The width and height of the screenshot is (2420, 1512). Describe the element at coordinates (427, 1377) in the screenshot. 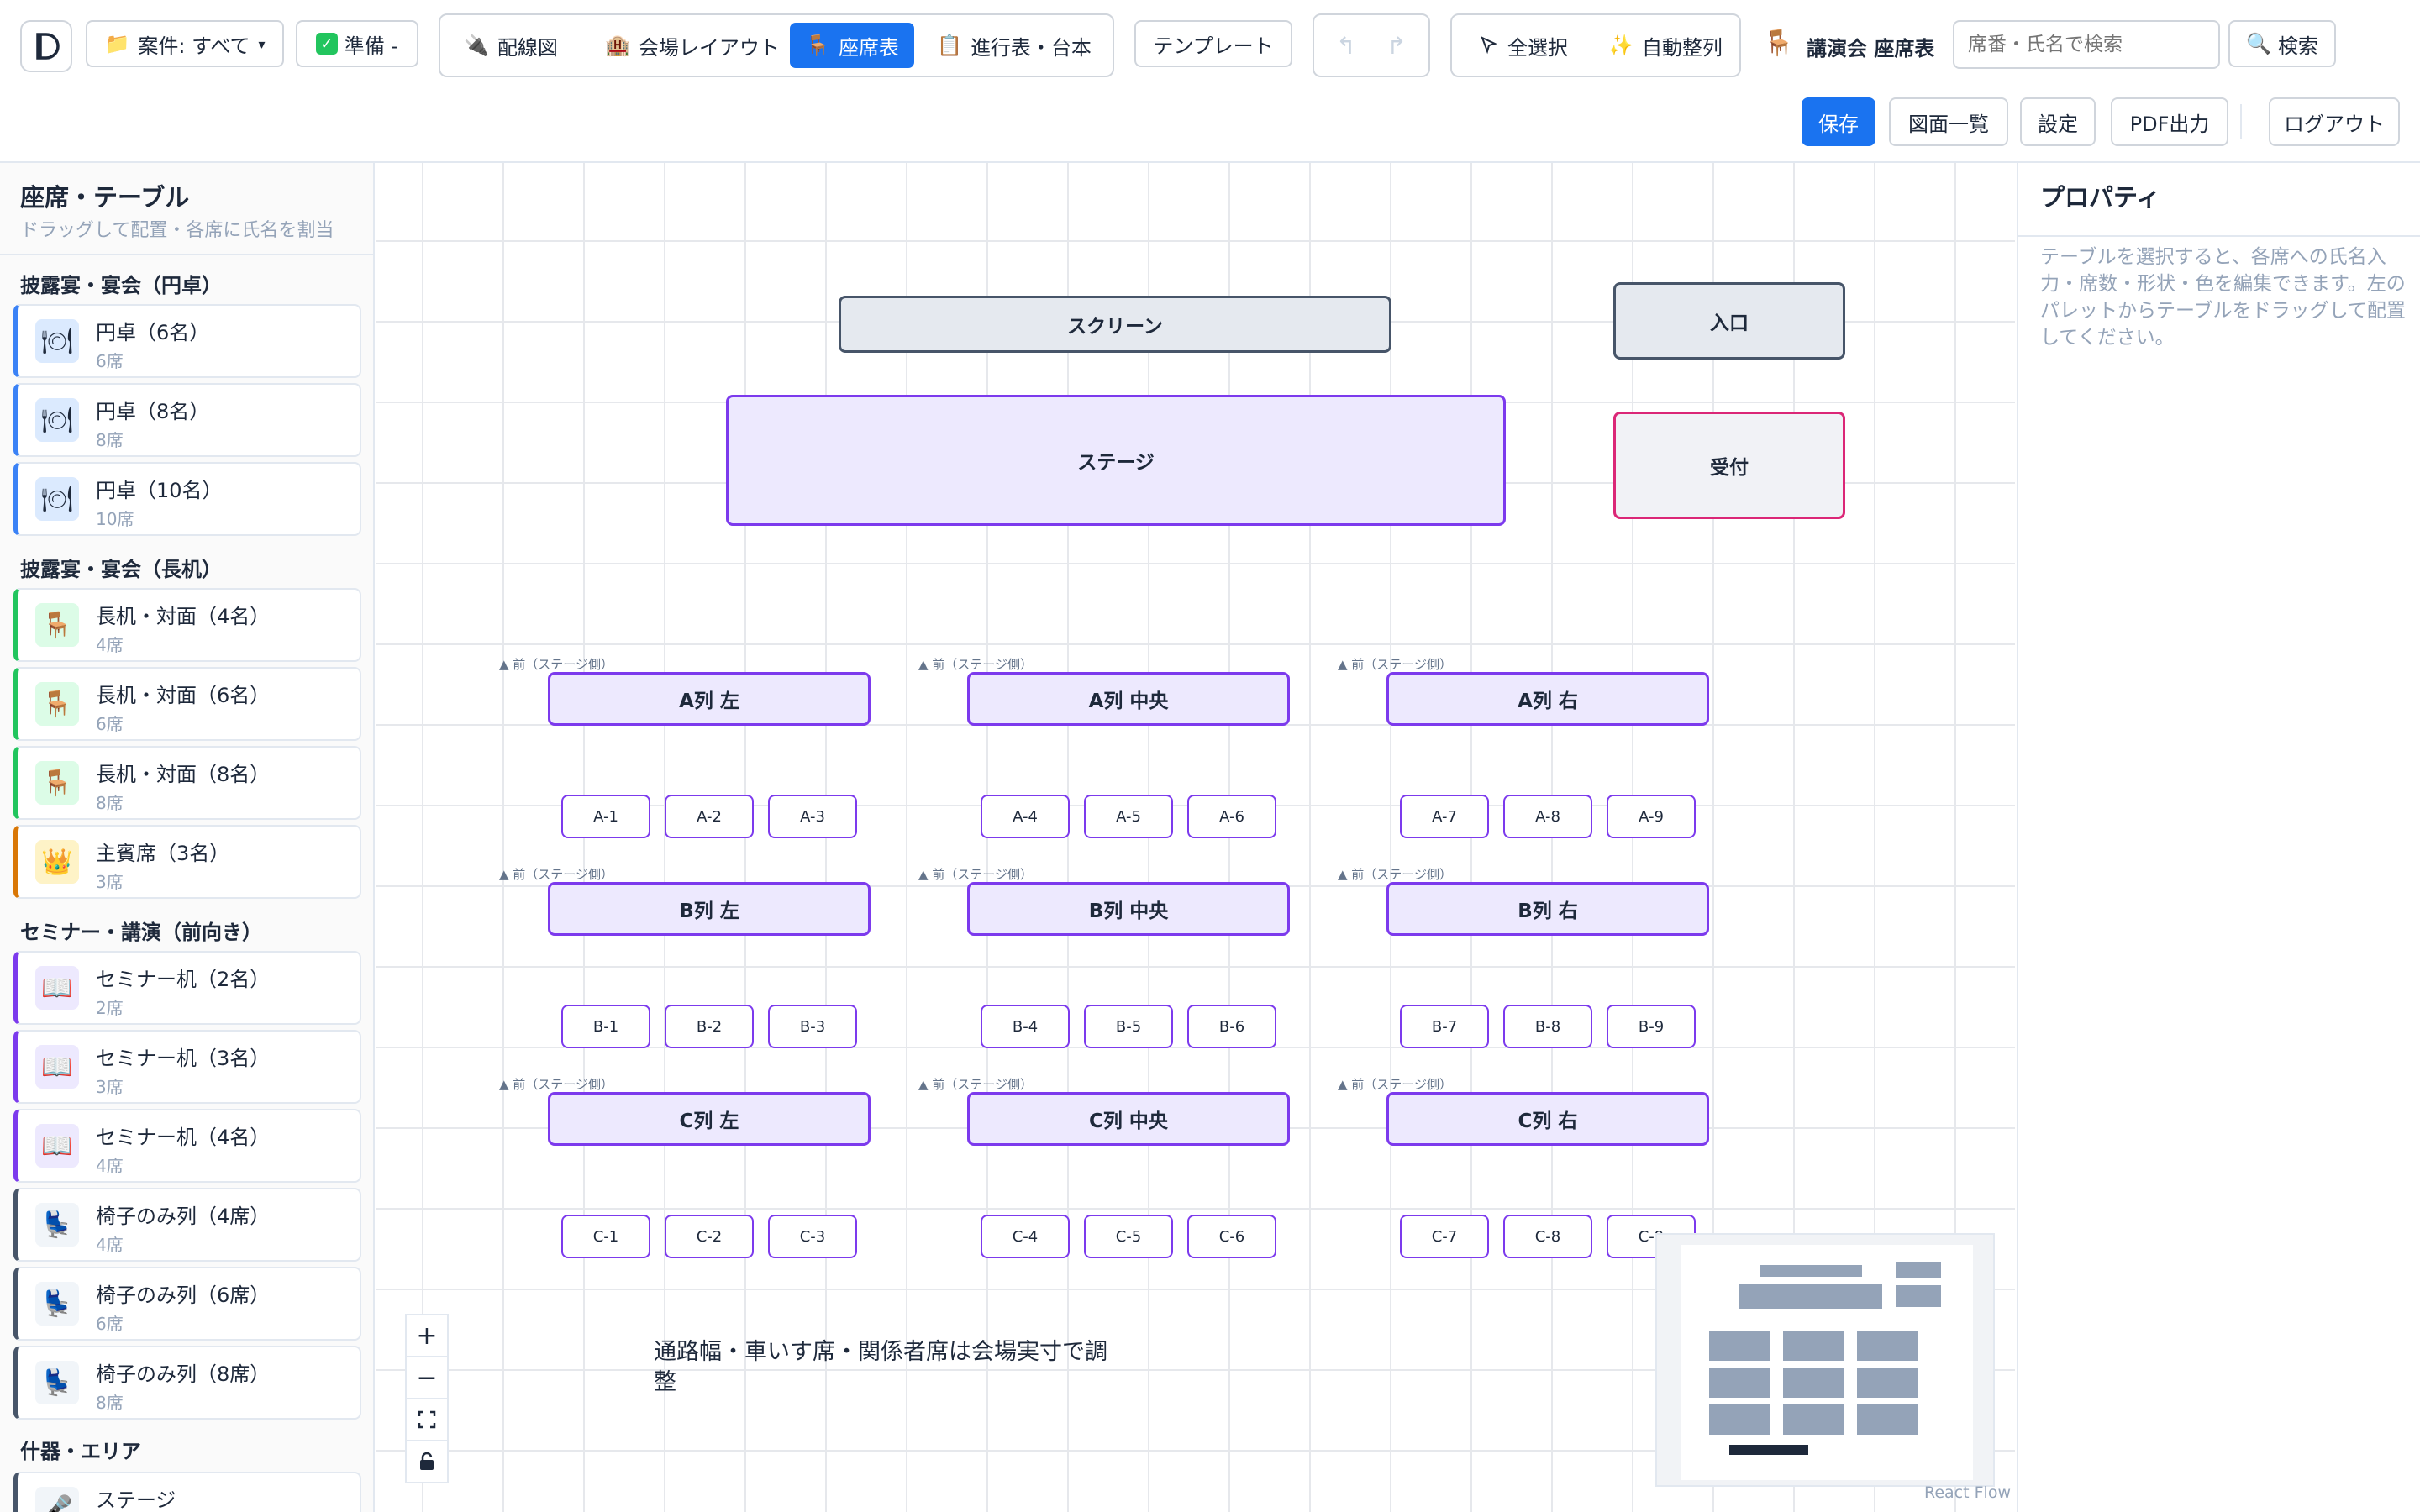

I see `zoom-out-button: −` at that location.